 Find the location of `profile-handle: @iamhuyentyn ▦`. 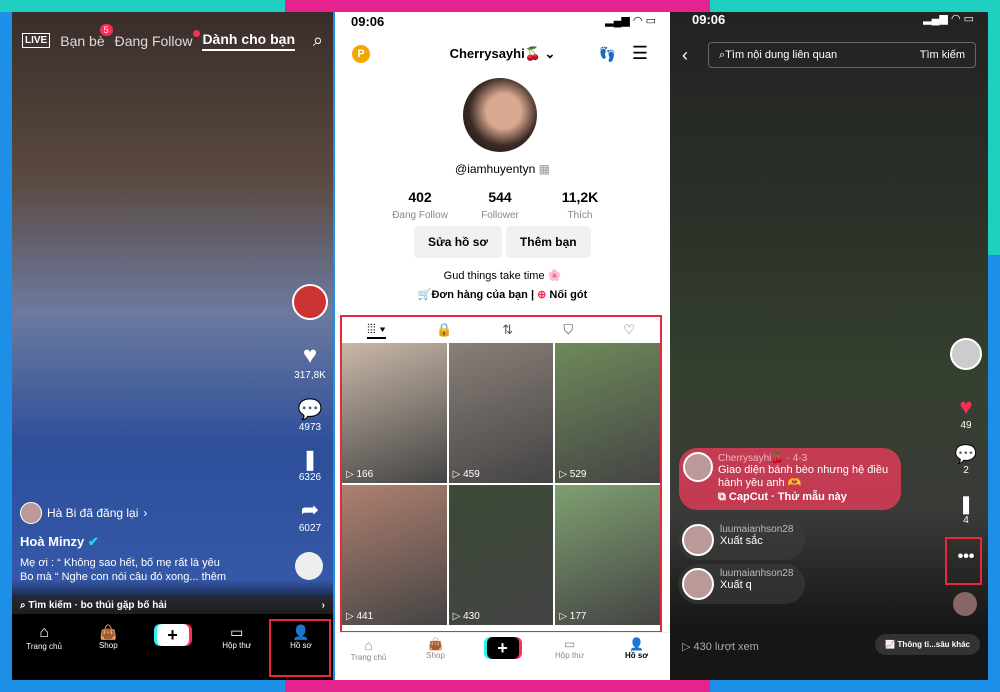

profile-handle: @iamhuyentyn ▦ is located at coordinates (502, 169).